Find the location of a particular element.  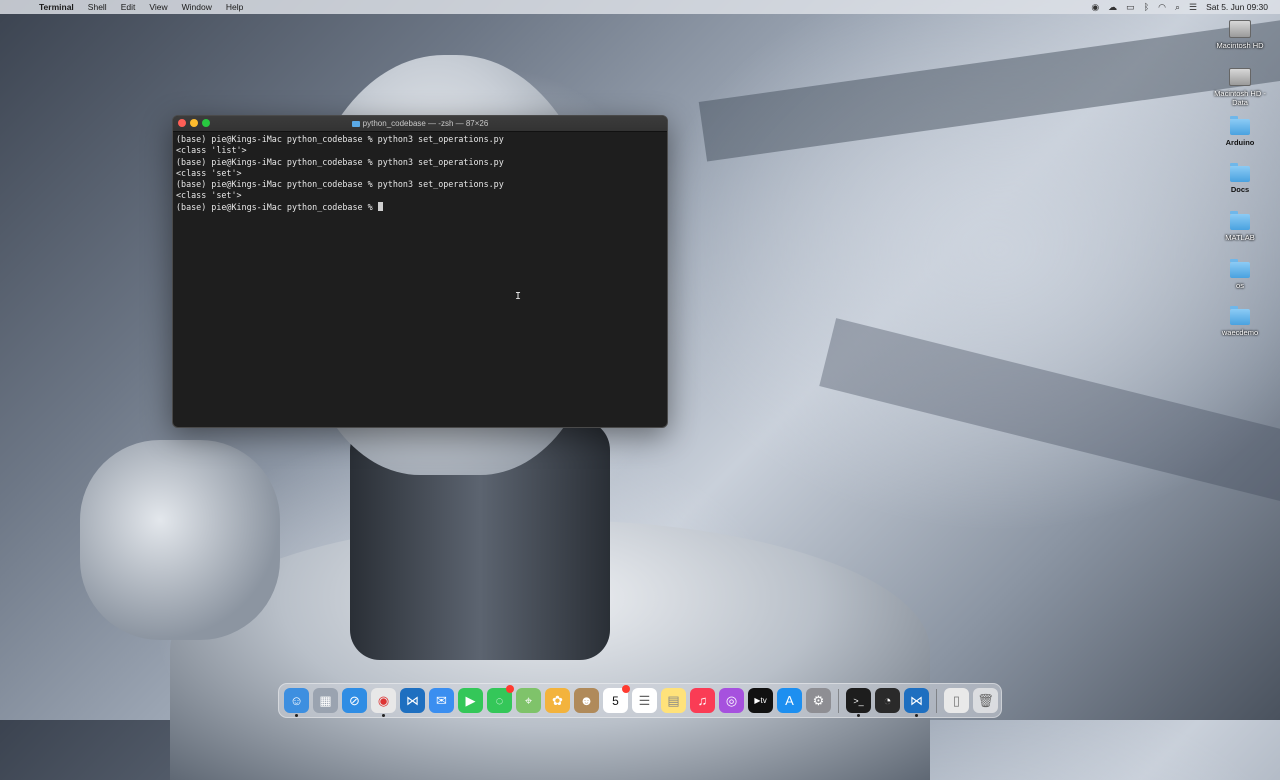

desktop-icon-arduino: Arduino is located at coordinates (1240, 131).